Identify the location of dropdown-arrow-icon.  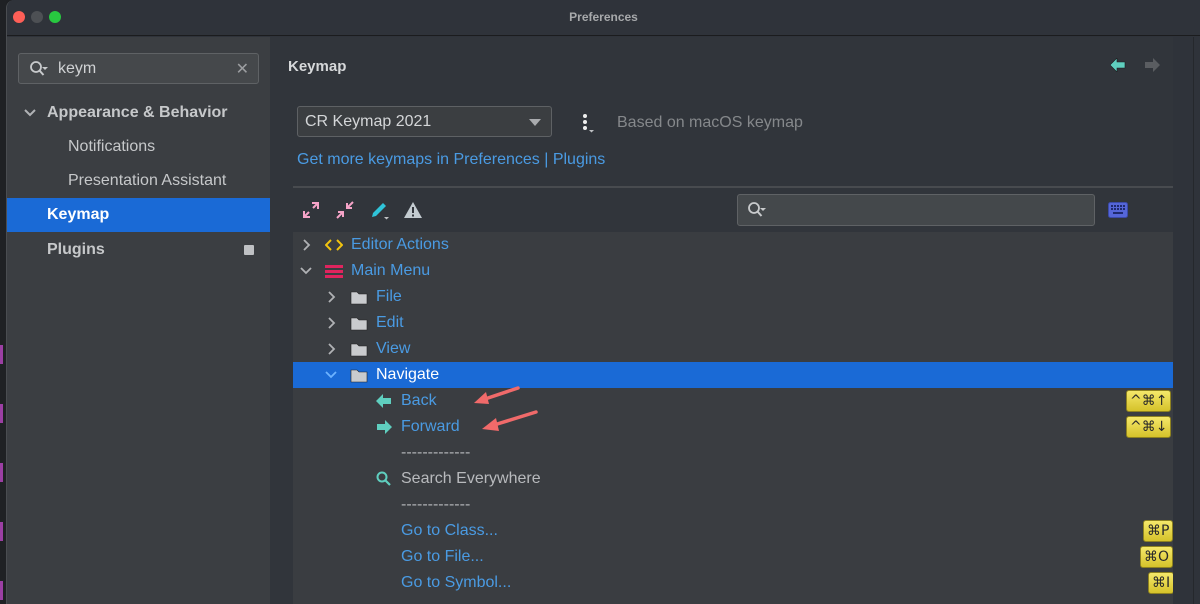
(535, 122).